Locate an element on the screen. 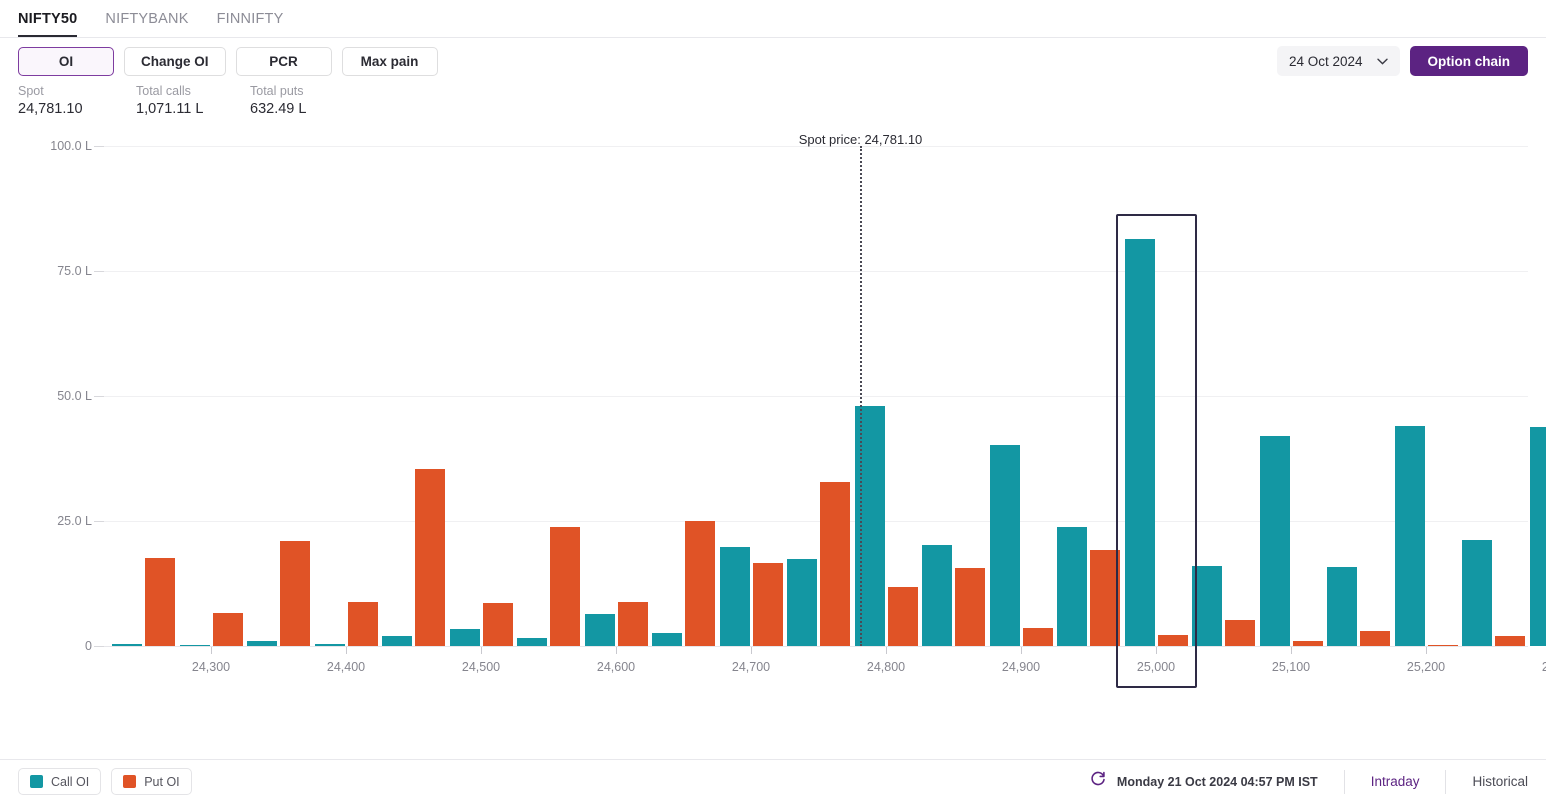 This screenshot has width=1546, height=803. stat-total-calls-value: 1,071.11 L is located at coordinates (170, 109).